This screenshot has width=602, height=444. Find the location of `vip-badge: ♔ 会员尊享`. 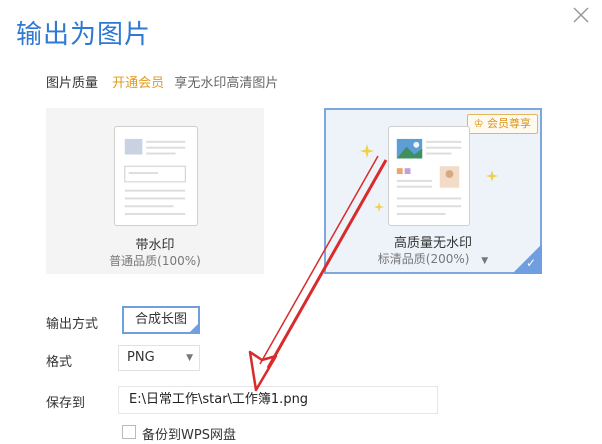

vip-badge: ♔ 会员尊享 is located at coordinates (502, 124).